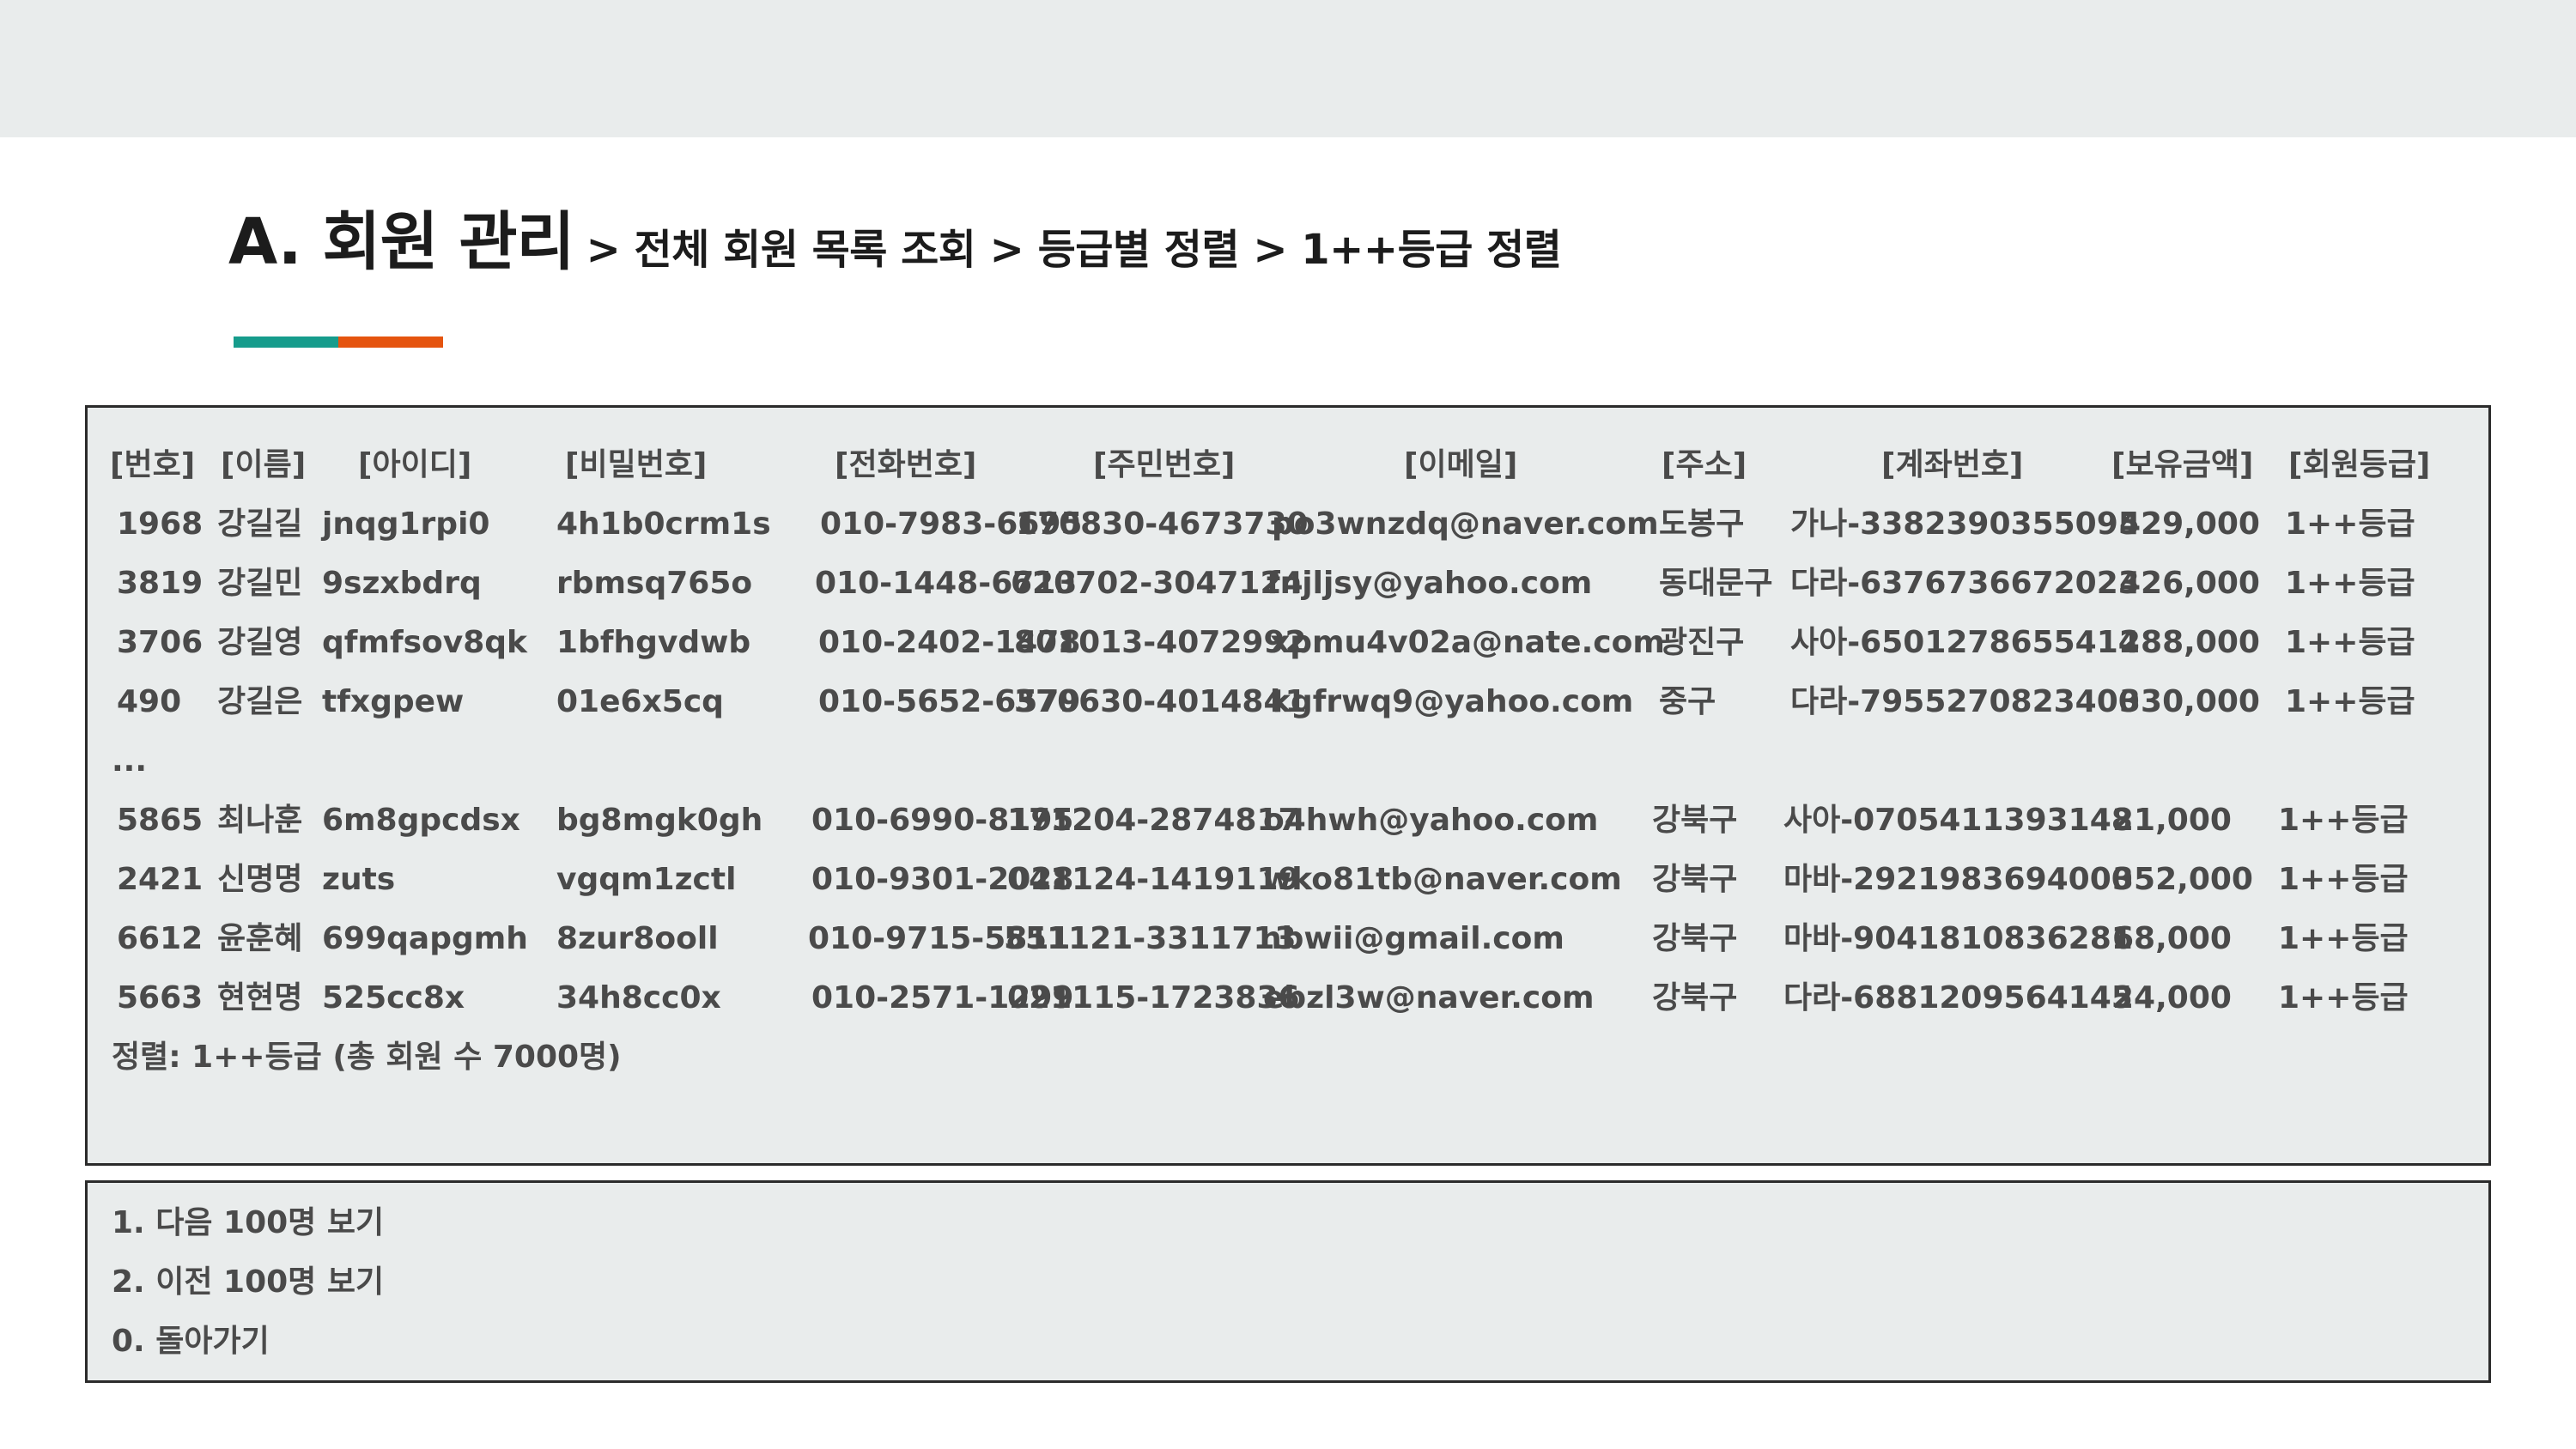  Describe the element at coordinates (160, 642) in the screenshot. I see `cell-num: 3706` at that location.